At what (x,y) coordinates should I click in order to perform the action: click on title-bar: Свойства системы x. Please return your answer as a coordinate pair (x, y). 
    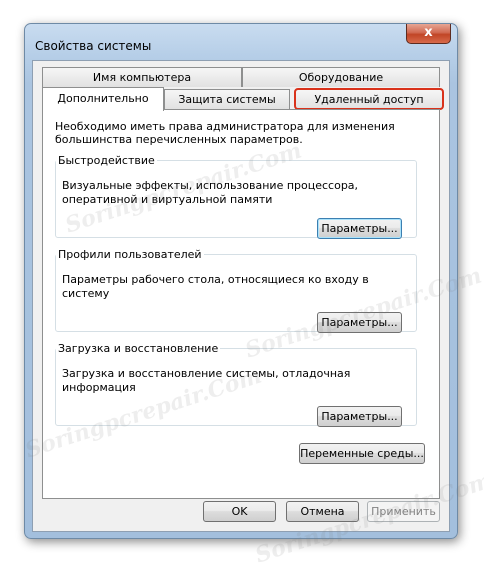
    Looking at the image, I should click on (241, 39).